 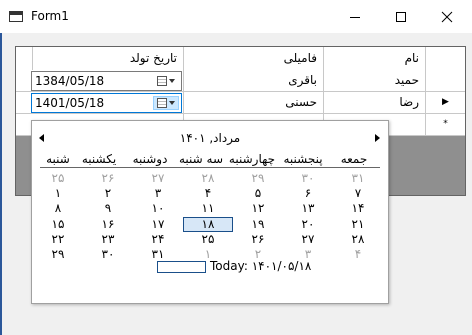 I want to click on minimize-button, so click(x=355, y=16).